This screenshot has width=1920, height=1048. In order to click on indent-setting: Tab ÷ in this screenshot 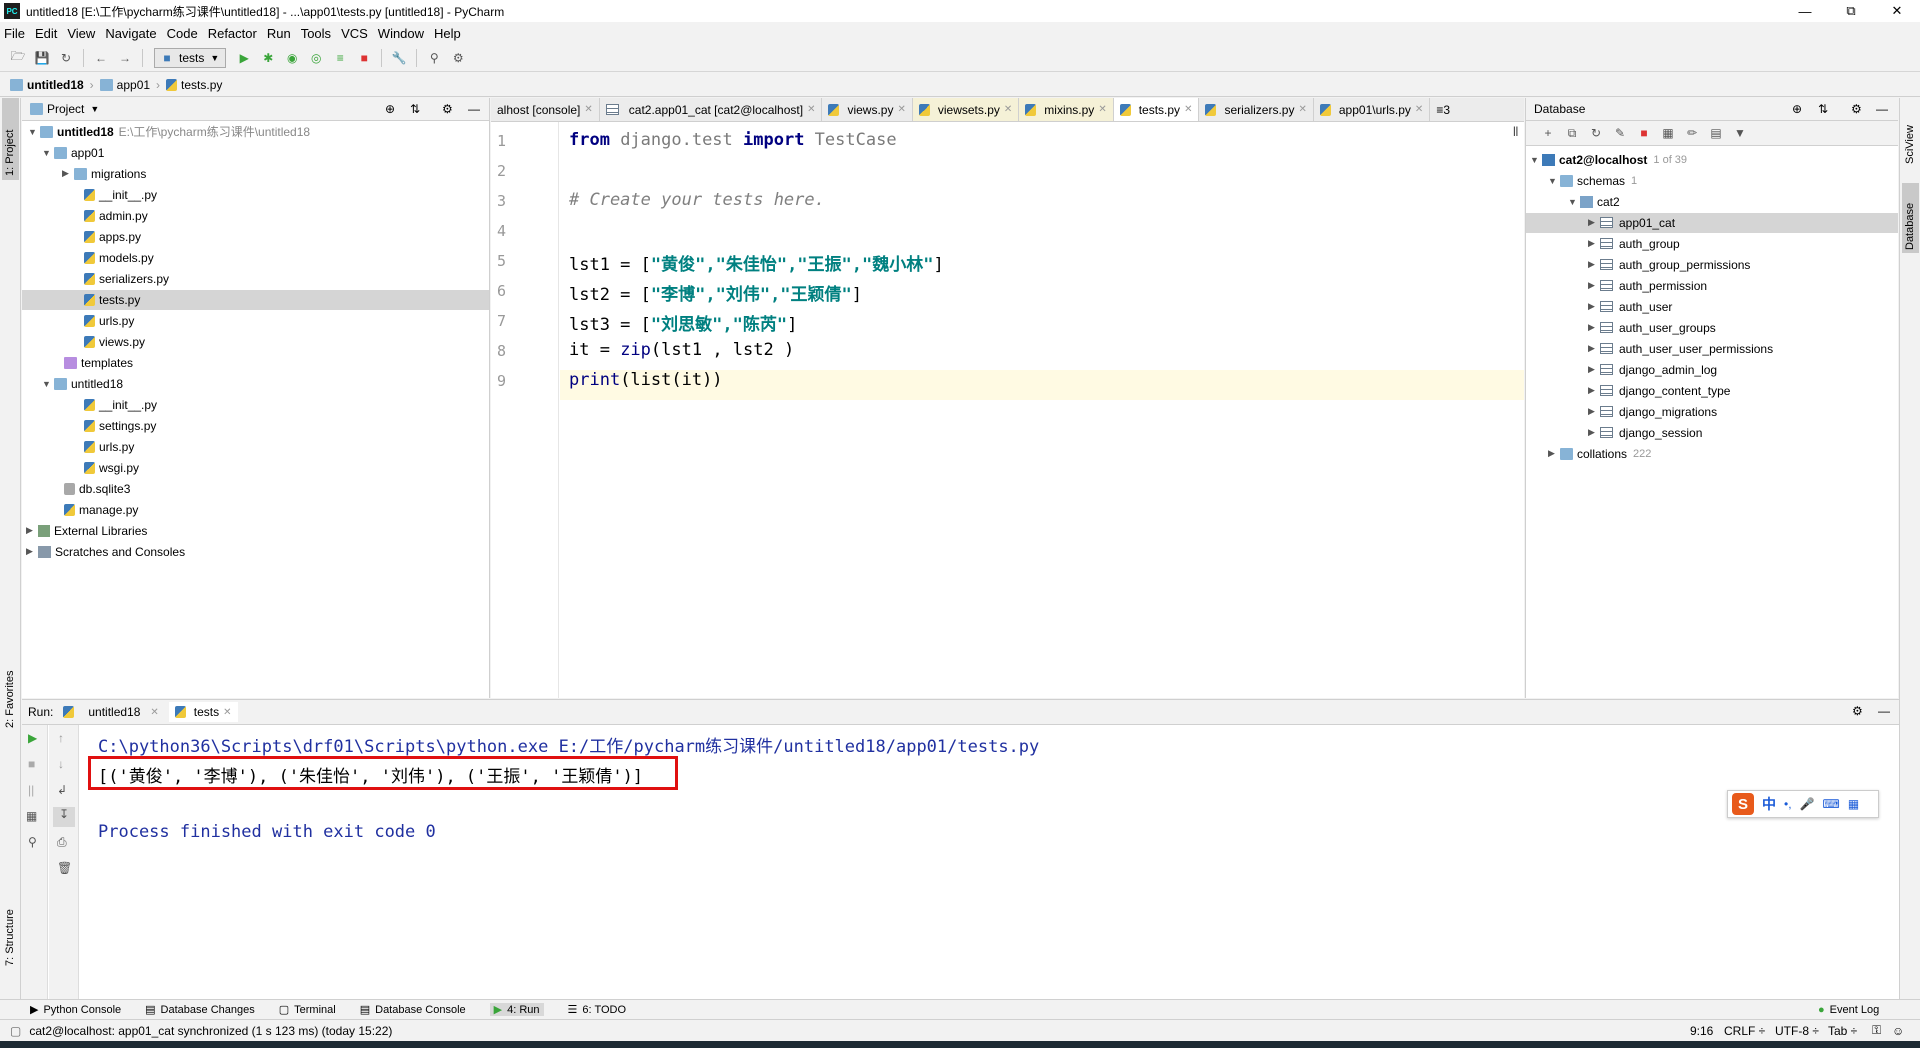, I will do `click(1842, 1031)`.